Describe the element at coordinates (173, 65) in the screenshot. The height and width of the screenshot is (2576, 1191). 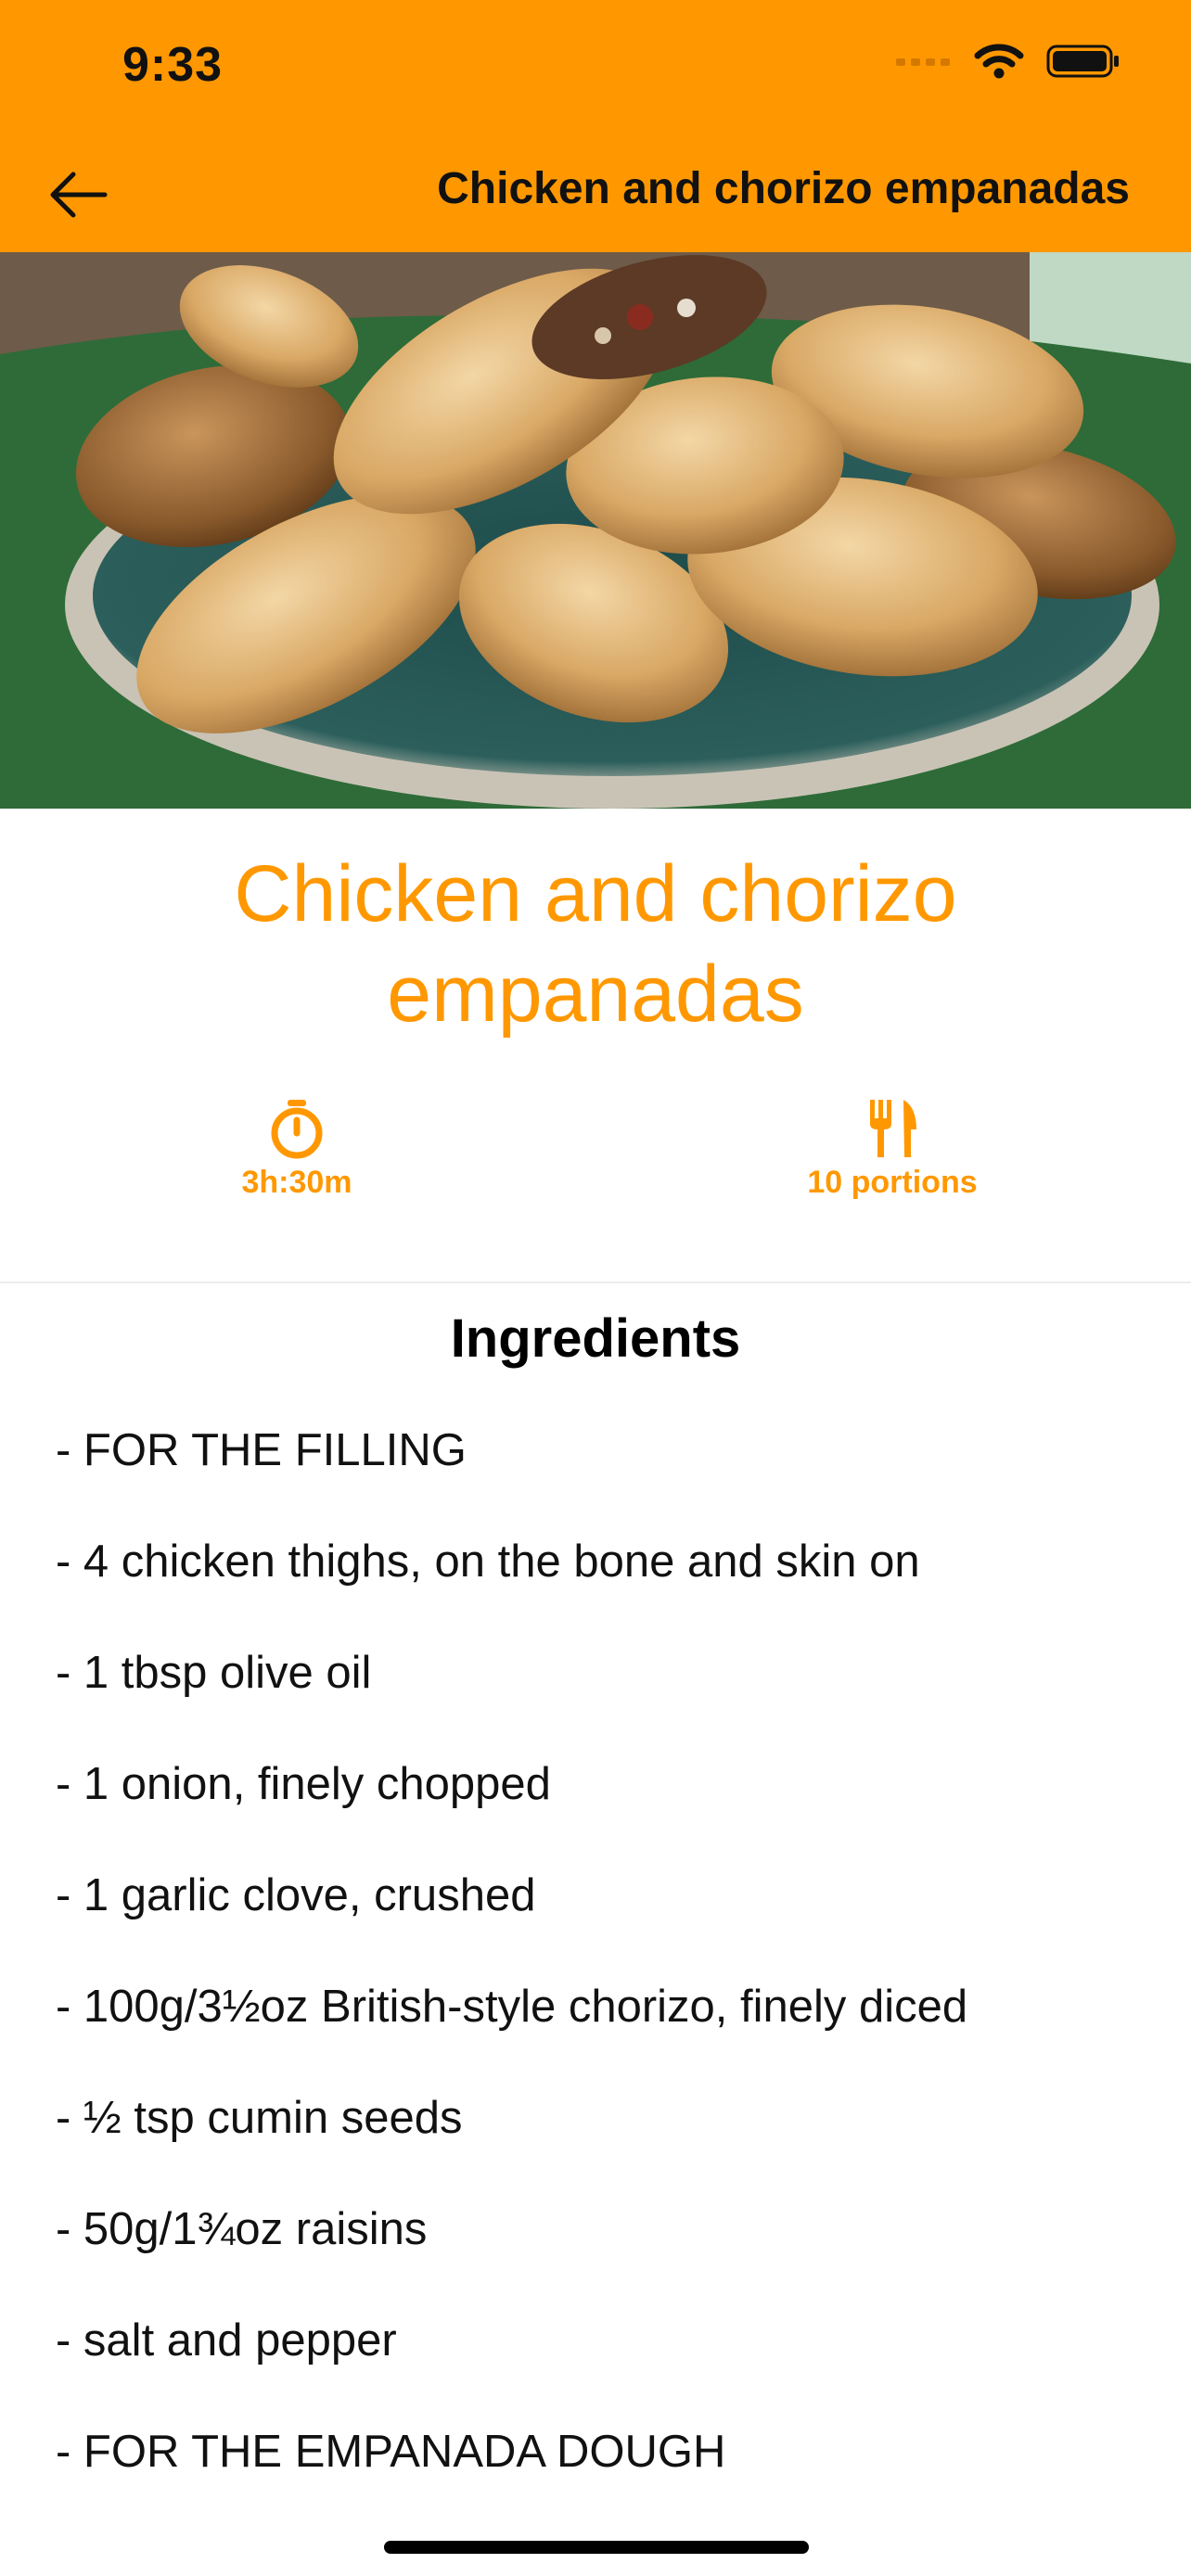
I see `status-time: 9:33` at that location.